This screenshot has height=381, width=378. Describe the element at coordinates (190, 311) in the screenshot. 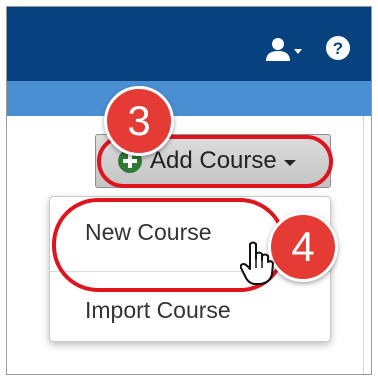

I see `menu-item-import-course: Import Course` at that location.